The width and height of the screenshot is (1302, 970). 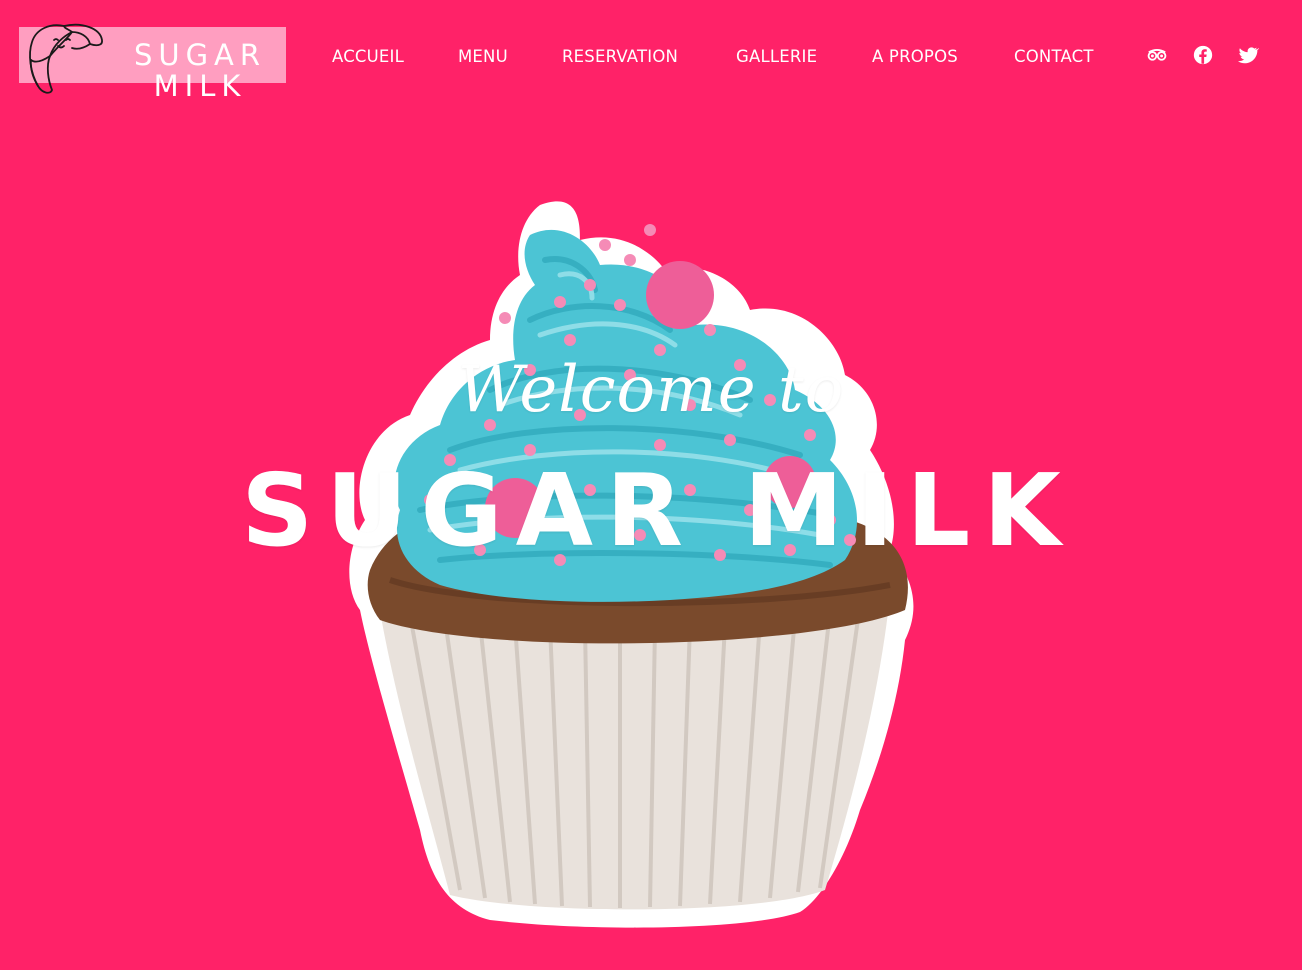 I want to click on hero-welcome-text: Welcome to, so click(x=651, y=390).